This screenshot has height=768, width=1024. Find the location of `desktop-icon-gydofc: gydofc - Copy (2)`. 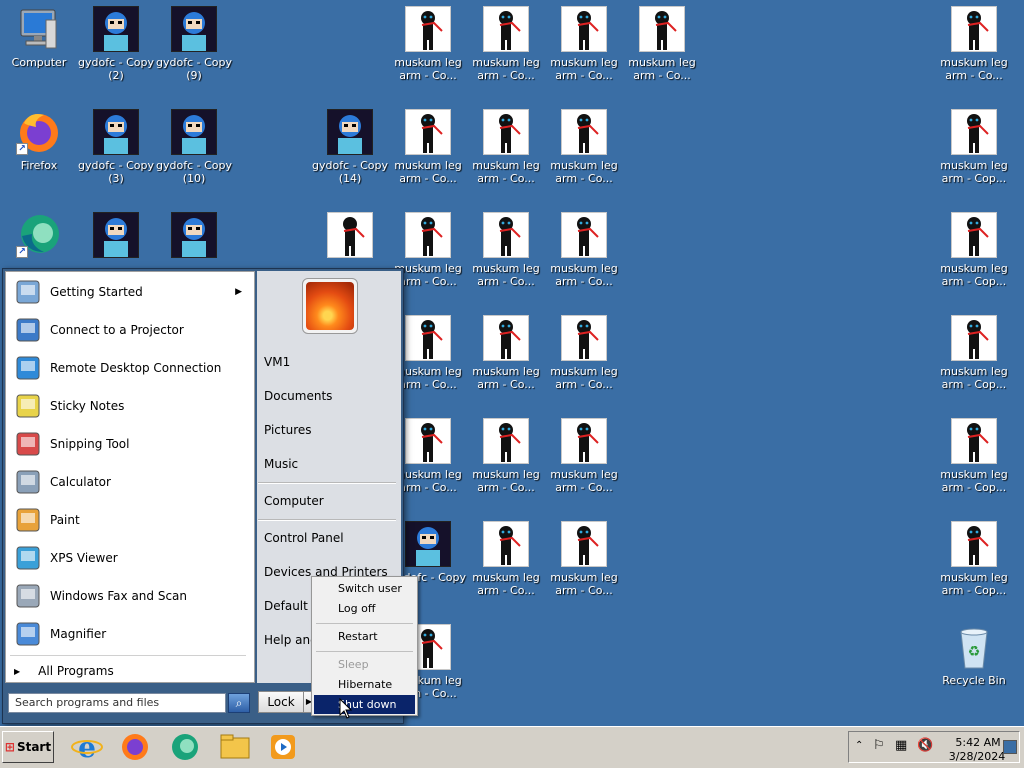

desktop-icon-gydofc: gydofc - Copy (2) is located at coordinates (116, 41).